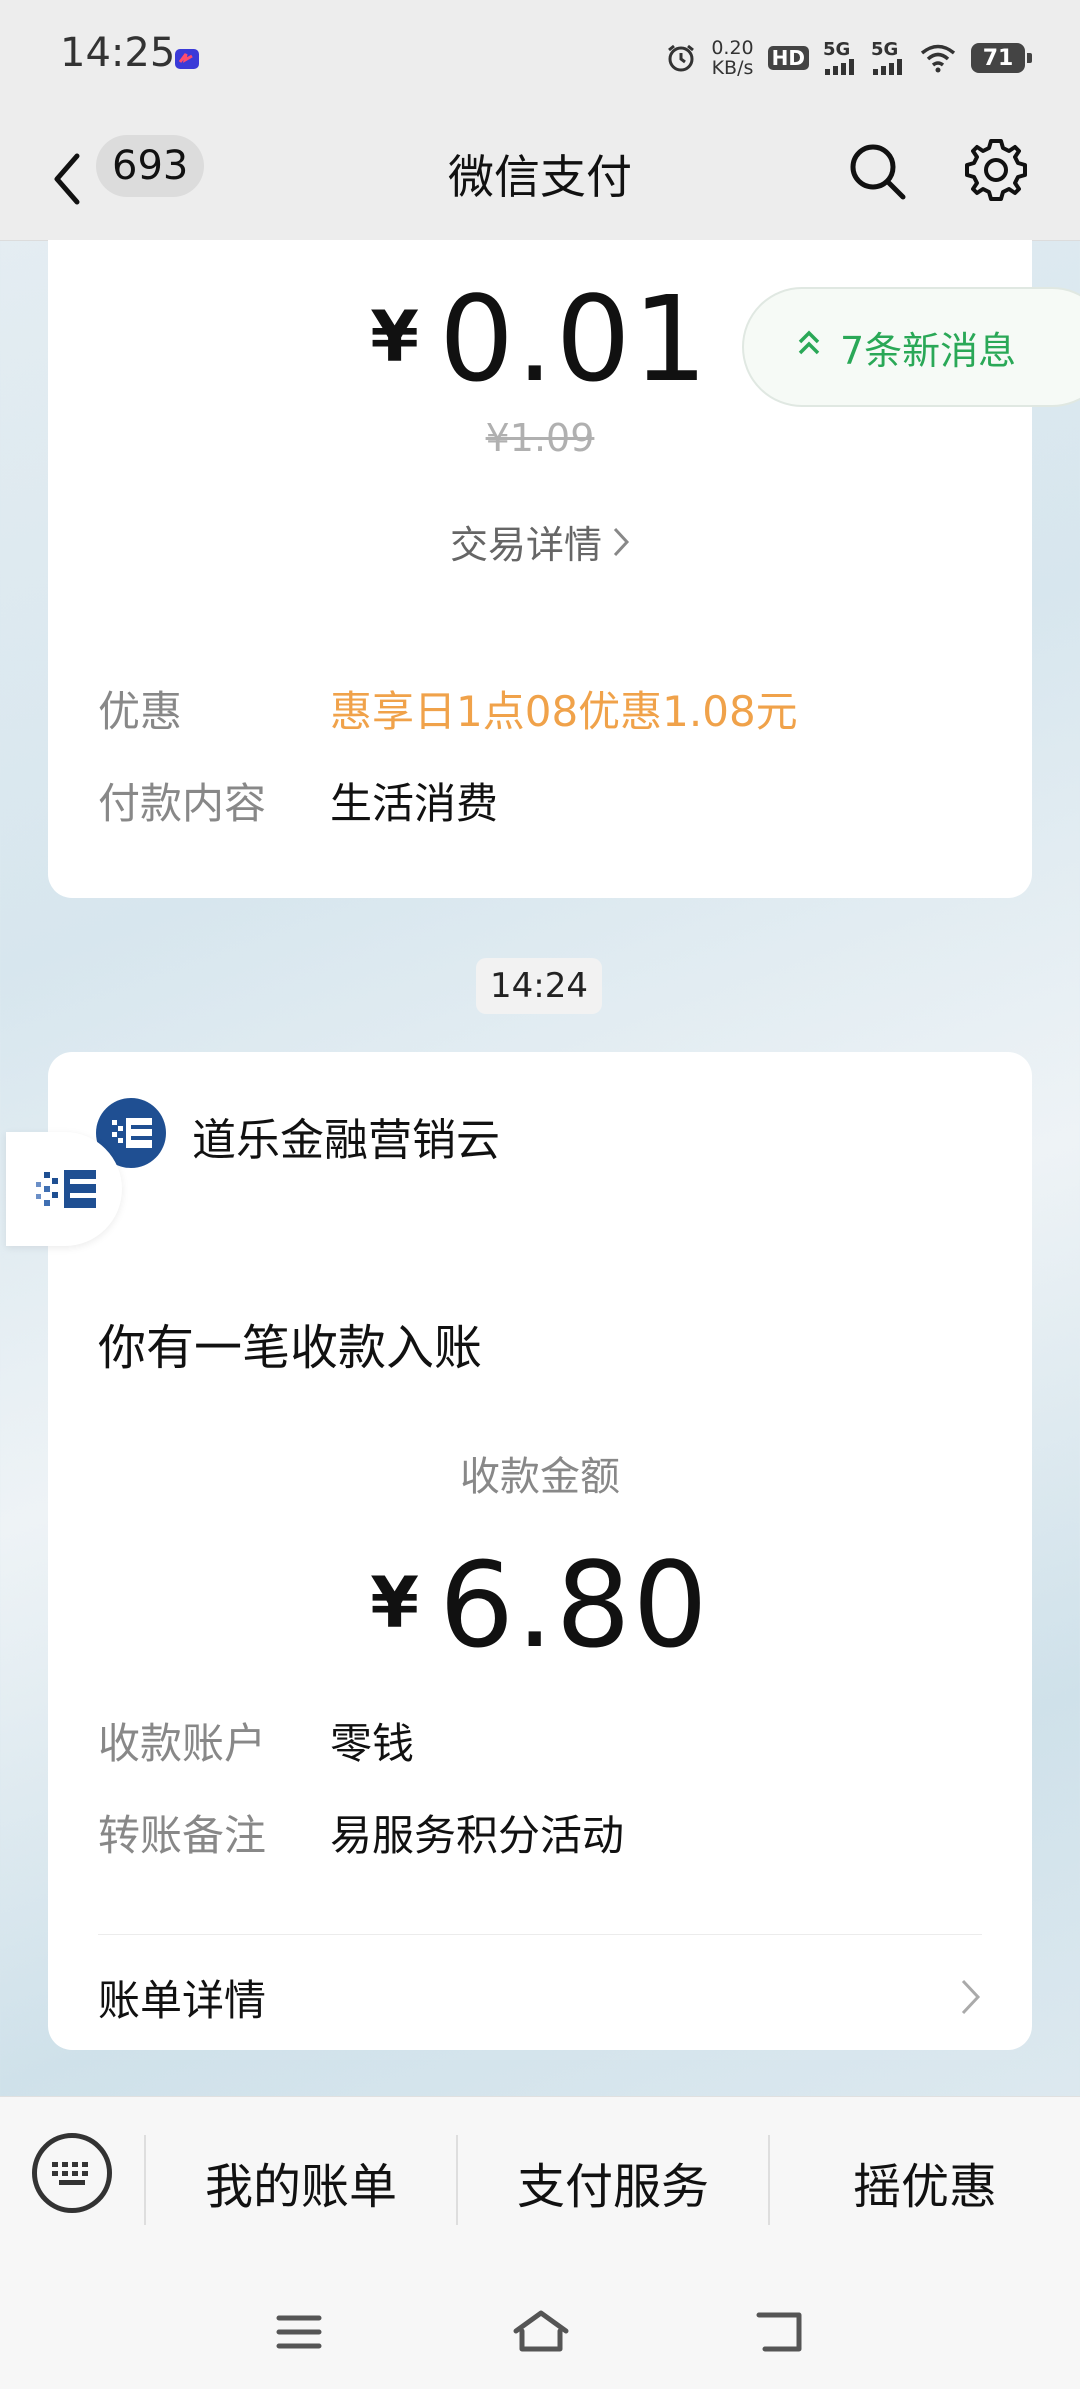  I want to click on keyboard-toggle-button, so click(72, 2173).